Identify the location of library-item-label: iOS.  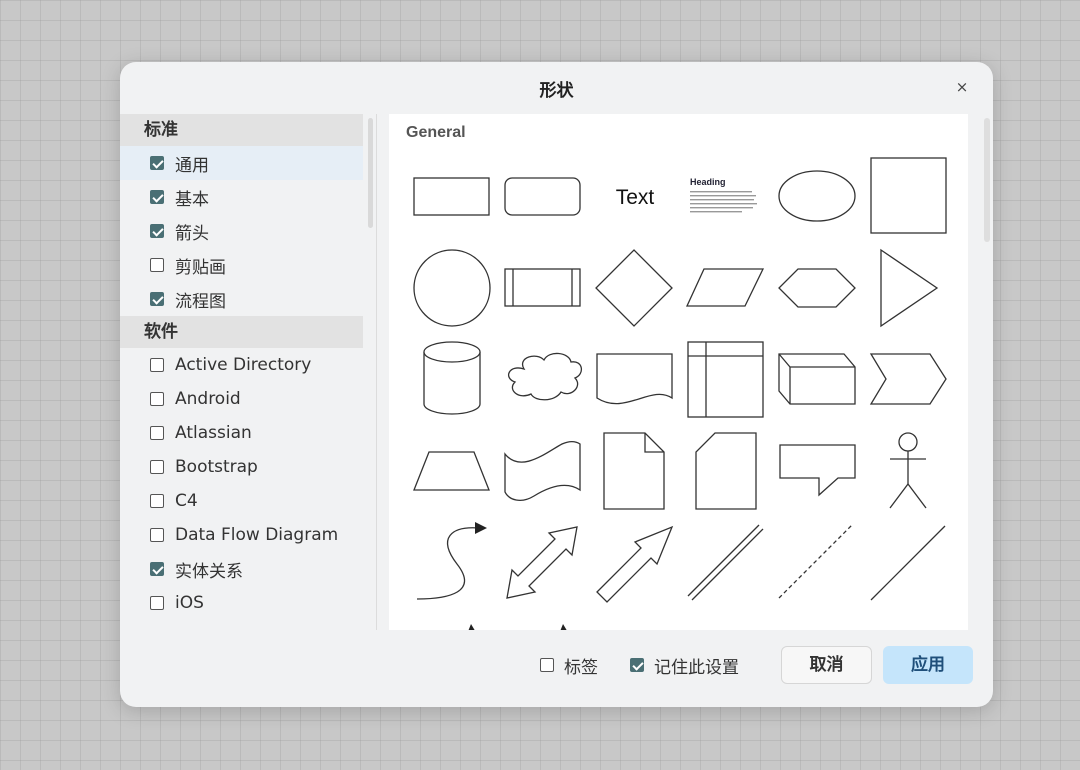
(189, 603).